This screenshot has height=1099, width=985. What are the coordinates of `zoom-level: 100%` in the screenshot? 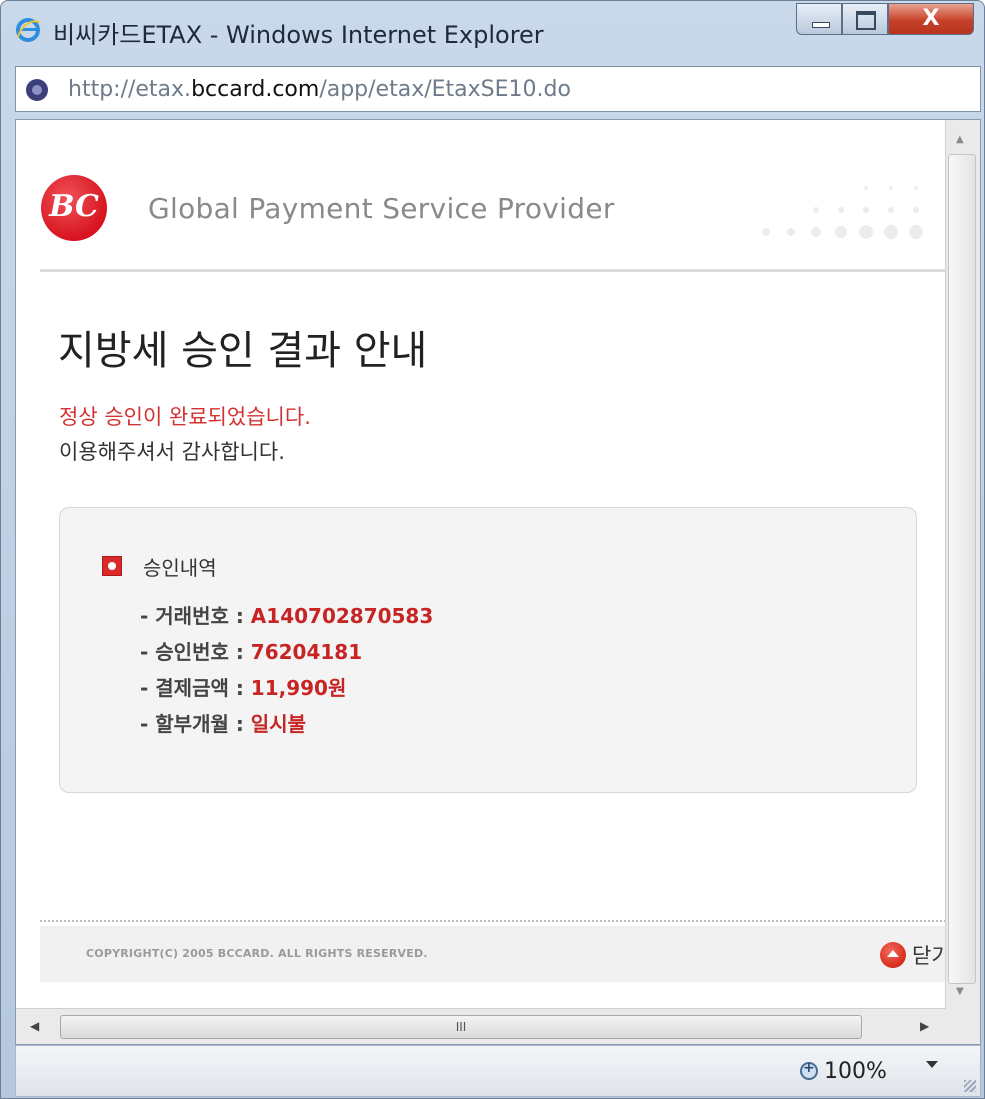 It's located at (855, 1071).